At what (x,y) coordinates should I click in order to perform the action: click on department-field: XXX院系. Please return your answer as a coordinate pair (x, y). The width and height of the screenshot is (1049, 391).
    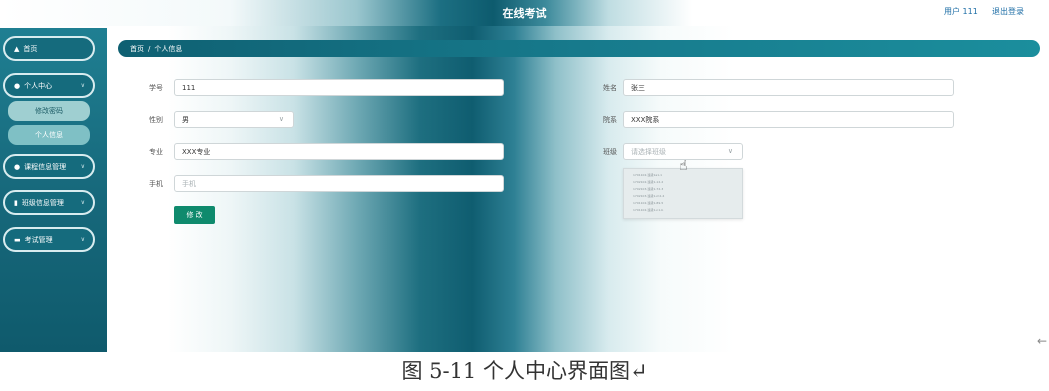
    Looking at the image, I should click on (788, 119).